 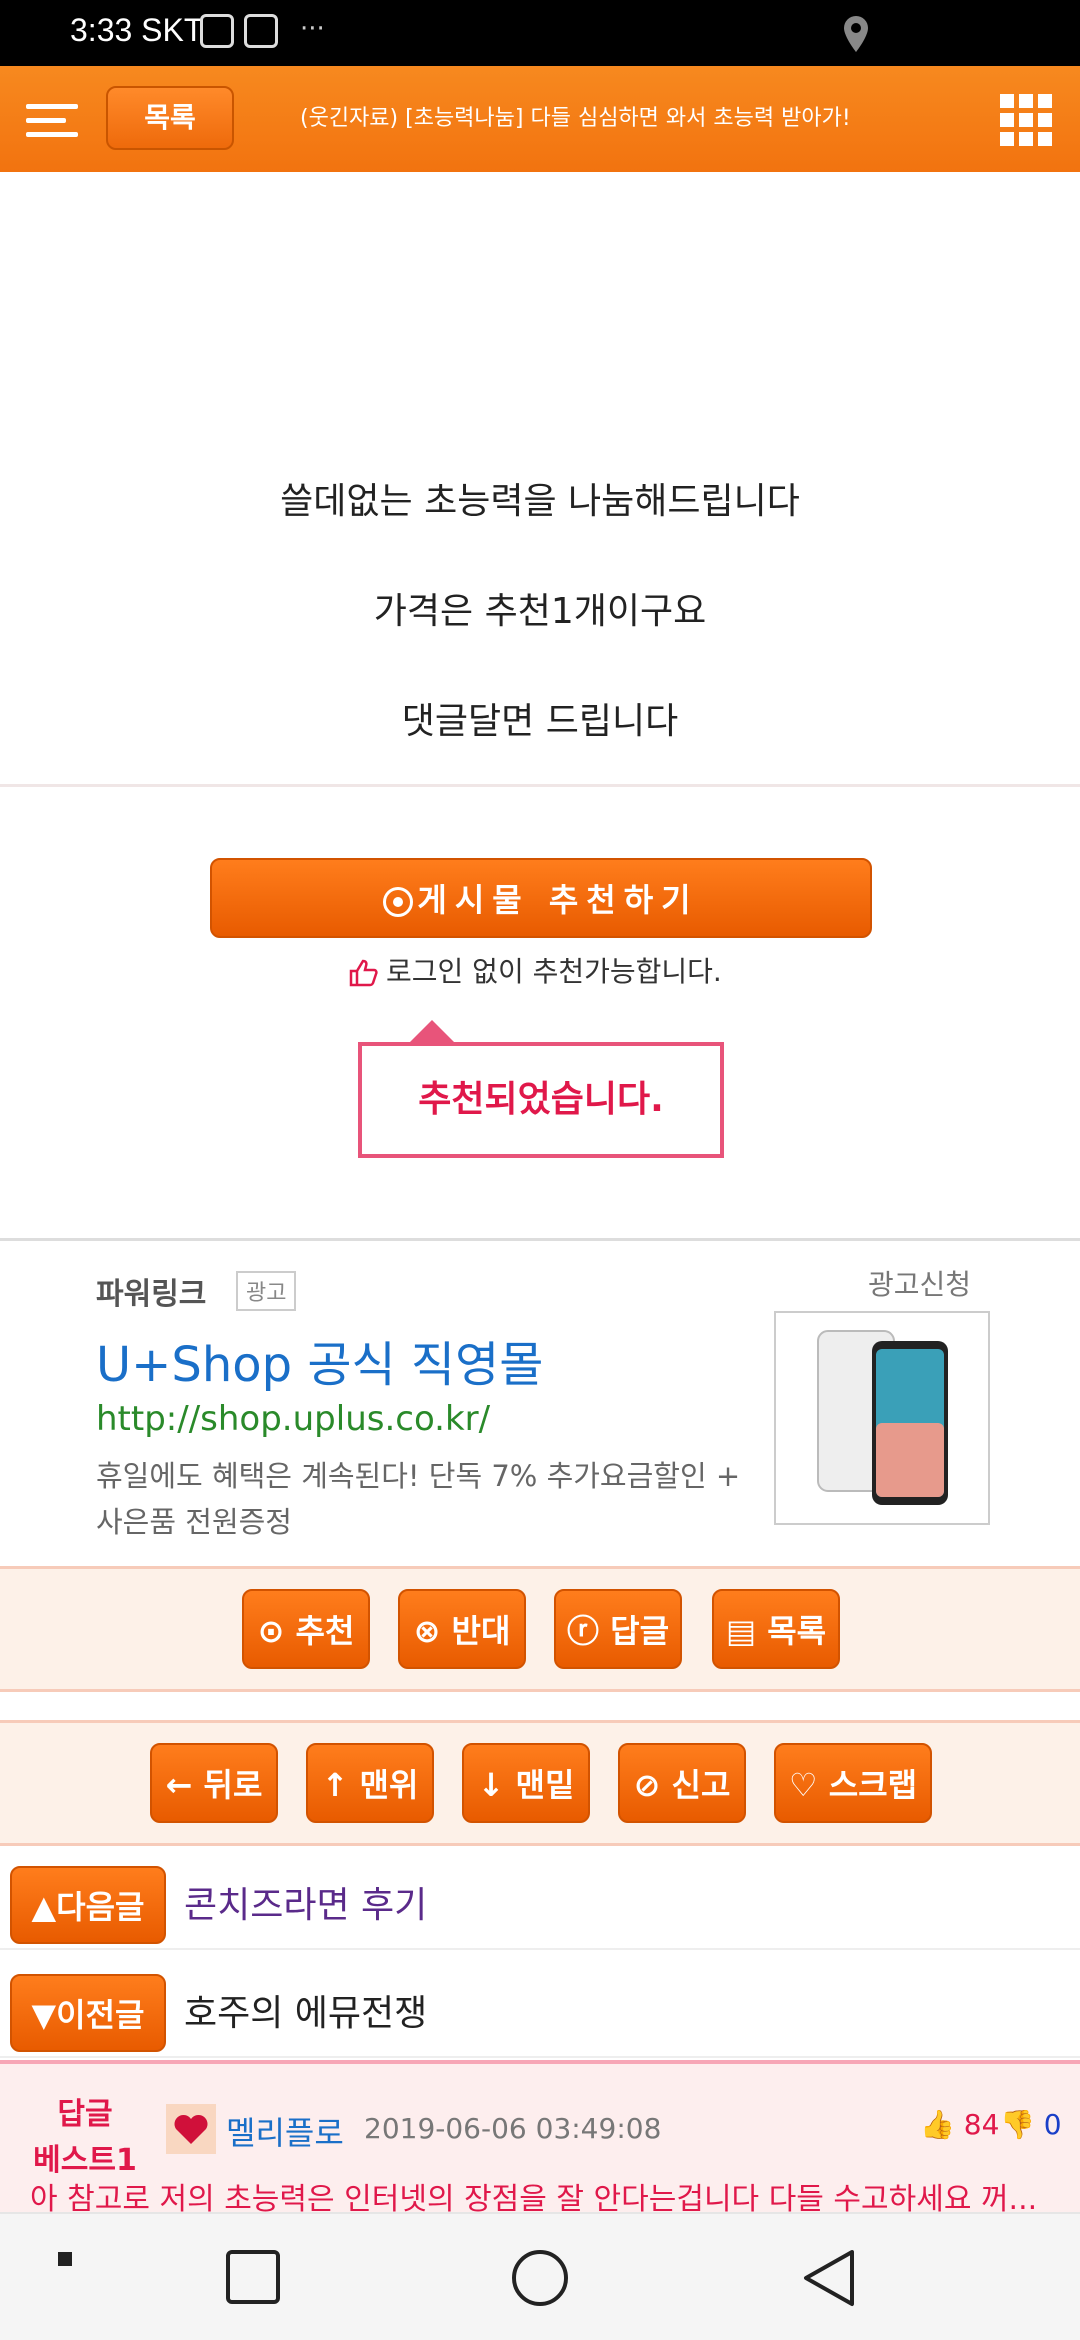 What do you see at coordinates (541, 1100) in the screenshot?
I see `recommended-popup: 추천되었습니다.` at bounding box center [541, 1100].